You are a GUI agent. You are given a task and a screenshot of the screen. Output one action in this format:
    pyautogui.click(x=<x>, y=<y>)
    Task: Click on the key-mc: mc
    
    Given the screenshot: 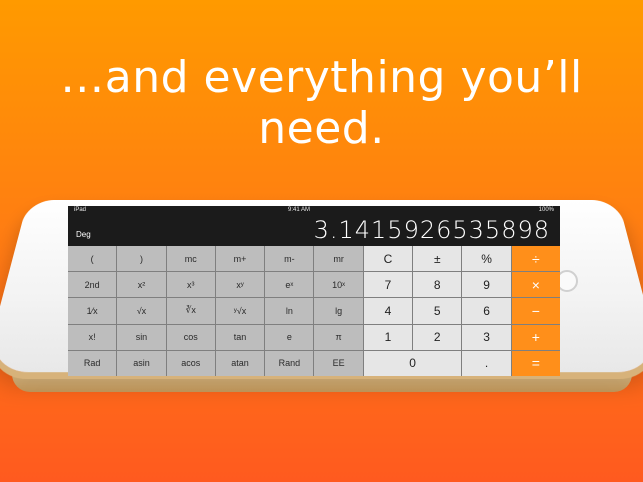 What is the action you would take?
    pyautogui.click(x=190, y=259)
    